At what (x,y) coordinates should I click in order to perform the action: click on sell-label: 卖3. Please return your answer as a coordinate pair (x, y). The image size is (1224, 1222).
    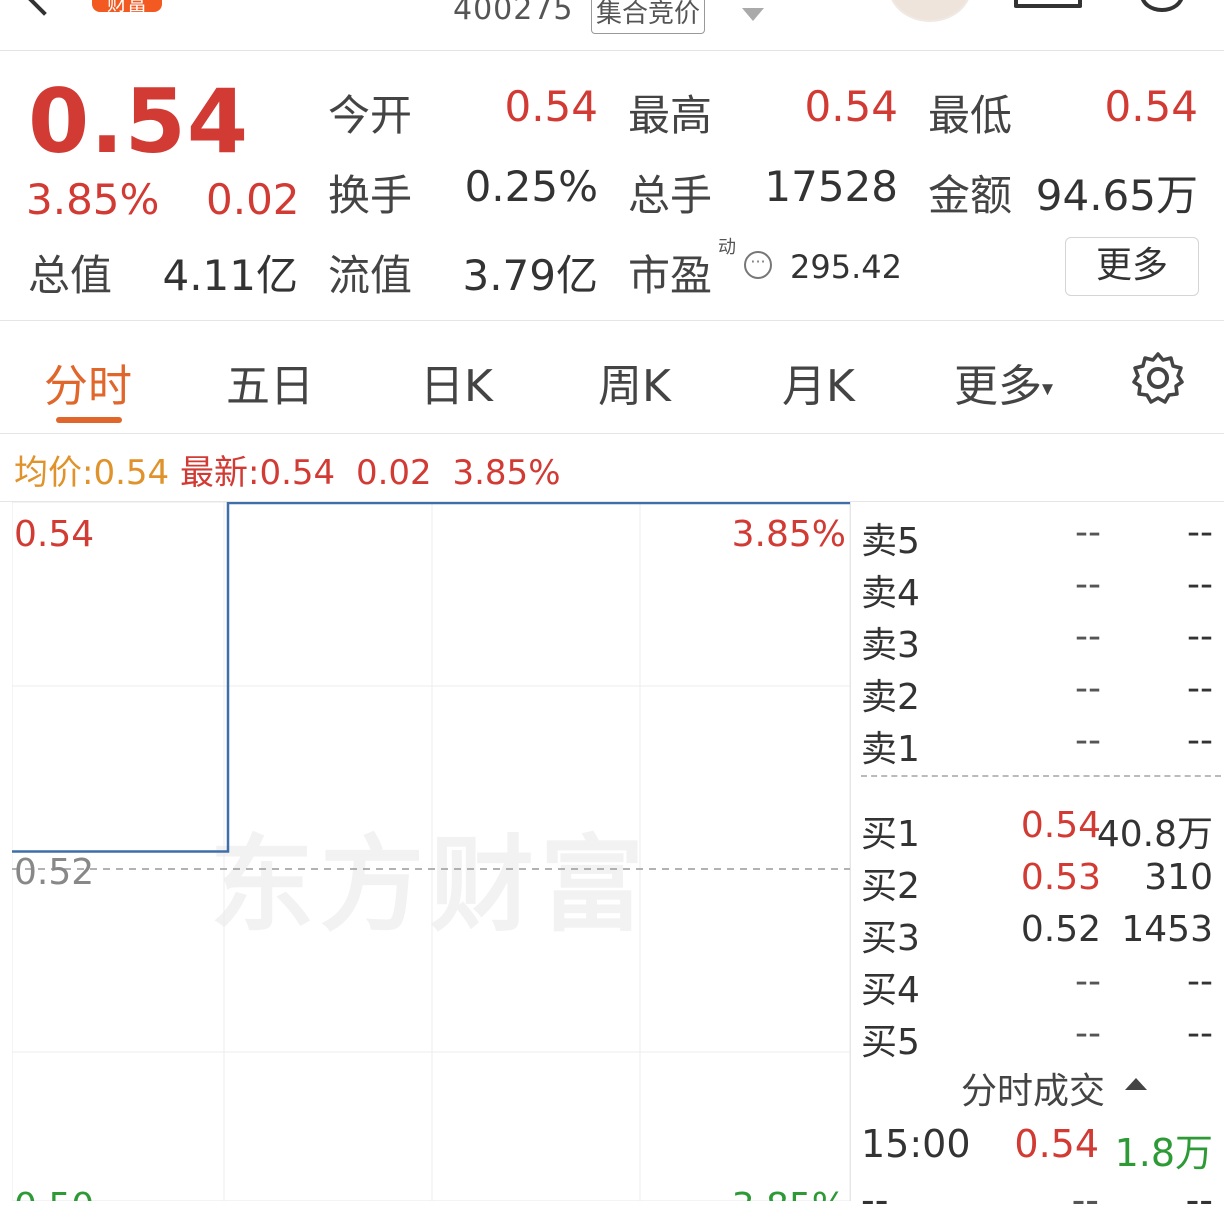
    Looking at the image, I should click on (890, 645).